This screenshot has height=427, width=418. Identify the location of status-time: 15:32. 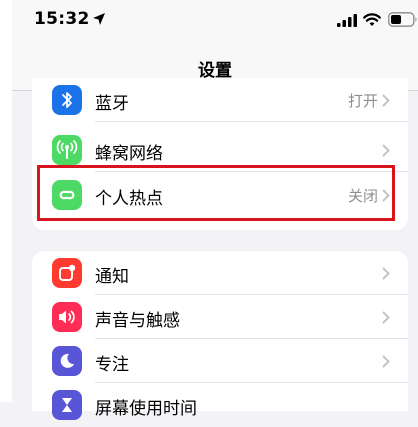
(62, 19).